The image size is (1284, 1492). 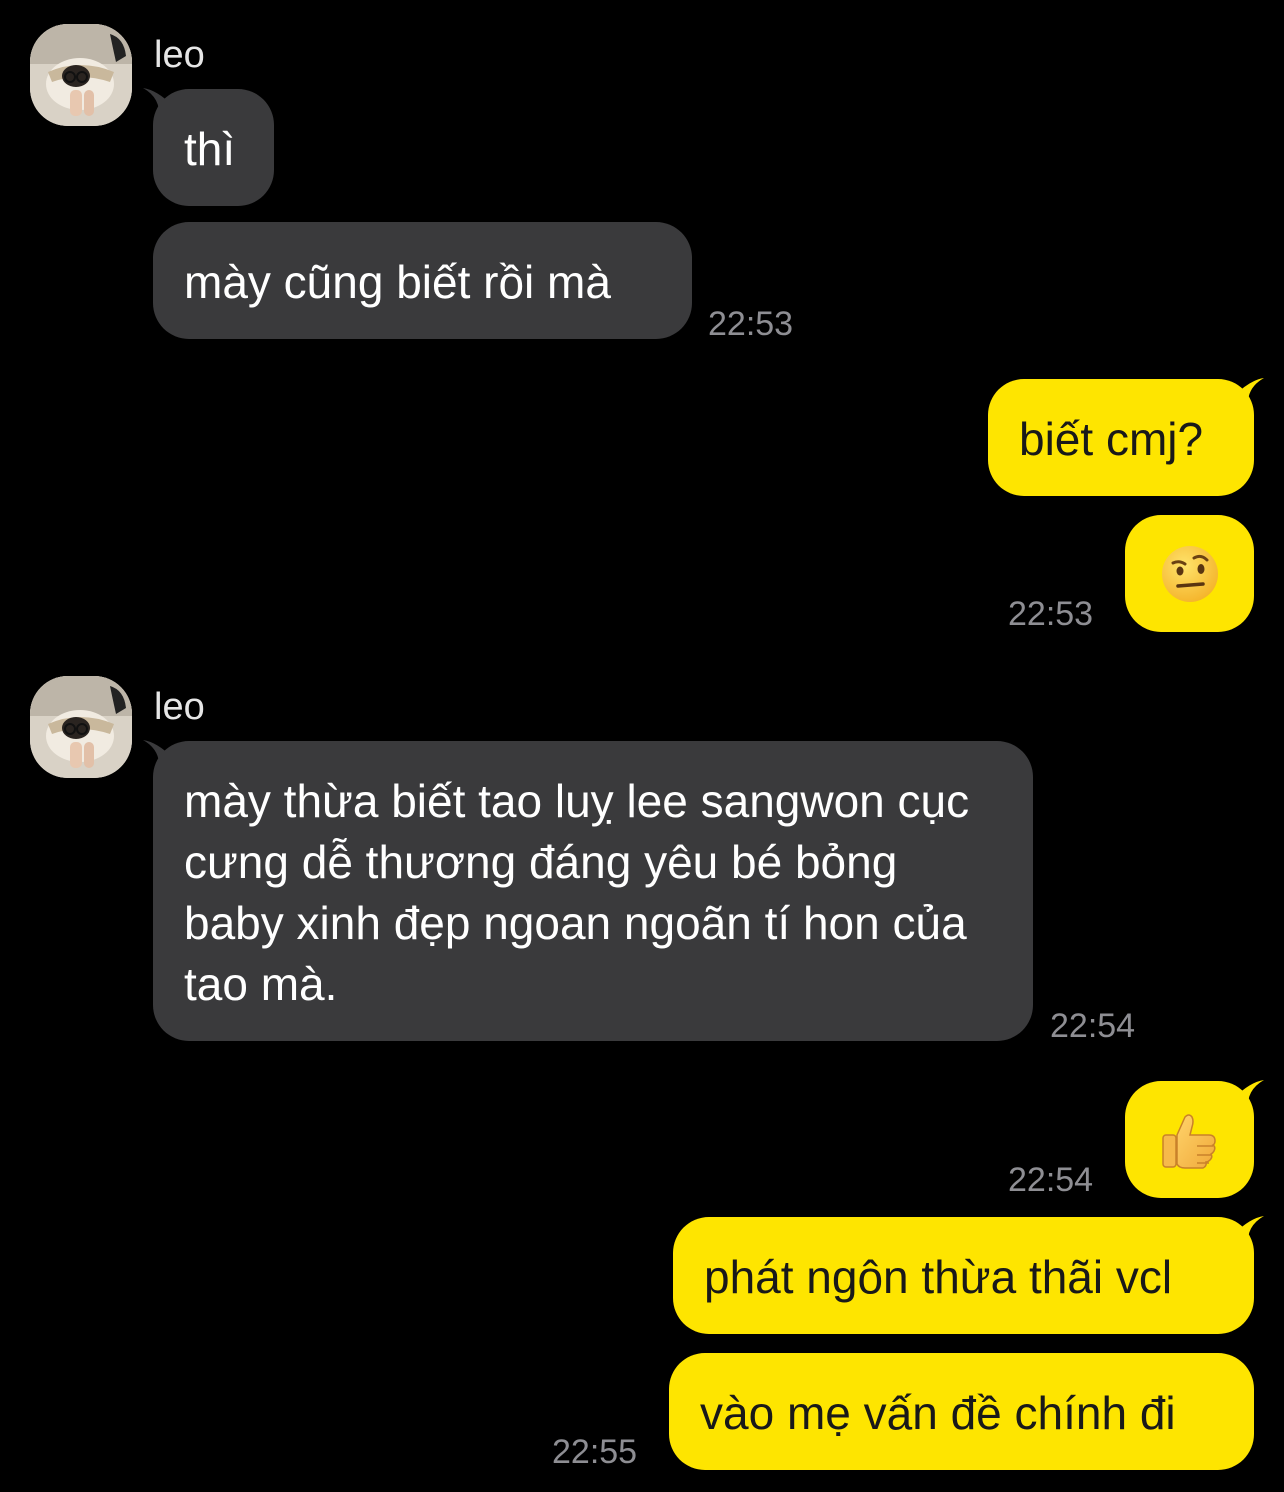 I want to click on thumbs-up-icon, so click(x=1188, y=1141).